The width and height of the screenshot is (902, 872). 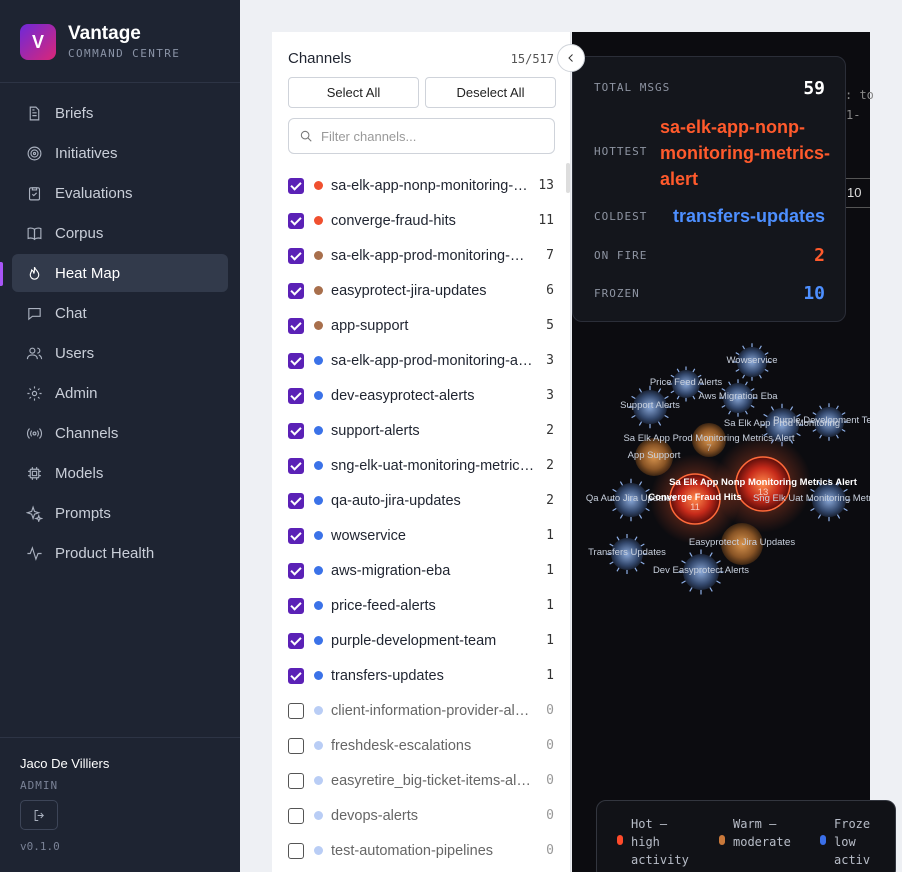 What do you see at coordinates (421, 675) in the screenshot?
I see `channel-row: transfers-updates 1` at bounding box center [421, 675].